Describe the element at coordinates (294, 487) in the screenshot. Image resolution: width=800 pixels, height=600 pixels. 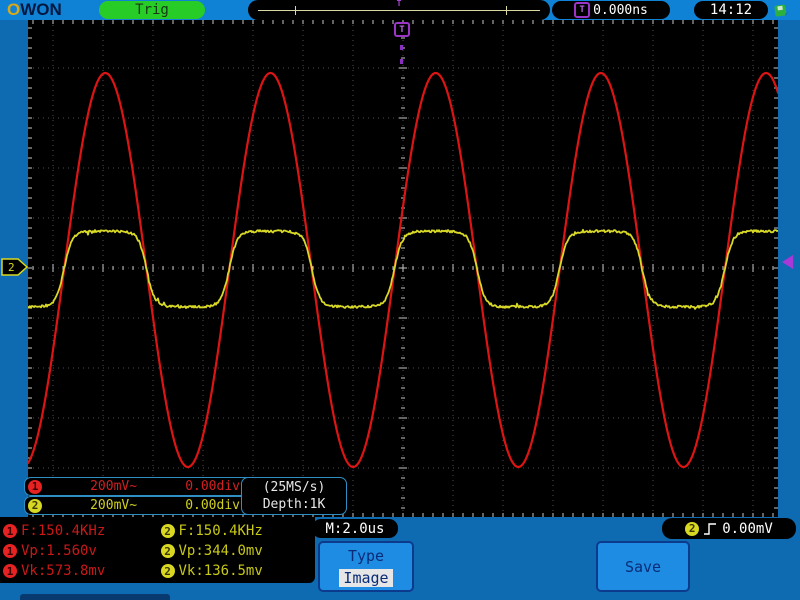
I see `sample-rate: (25MS/s)` at that location.